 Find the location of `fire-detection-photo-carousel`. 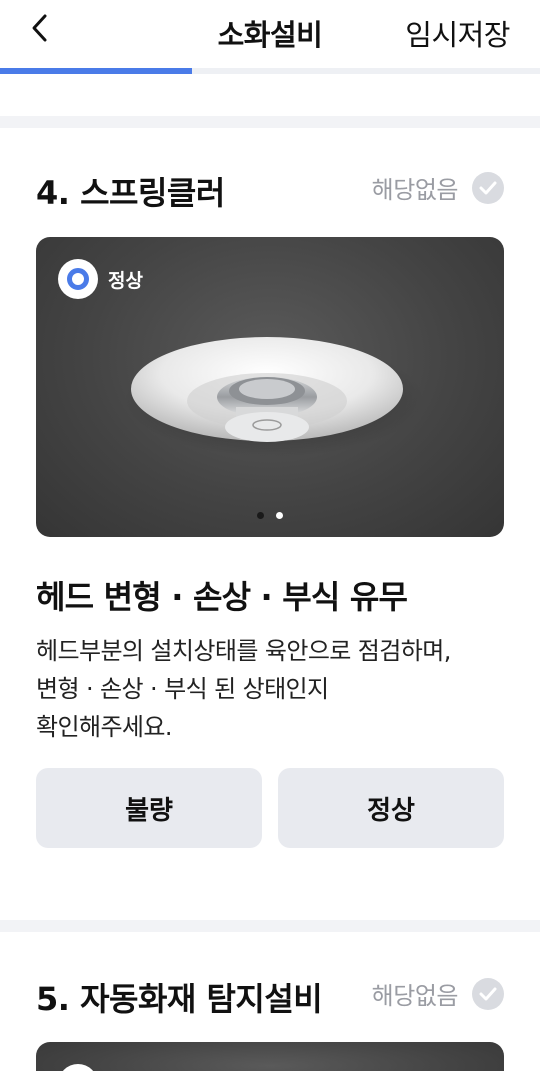

fire-detection-photo-carousel is located at coordinates (270, 1056).